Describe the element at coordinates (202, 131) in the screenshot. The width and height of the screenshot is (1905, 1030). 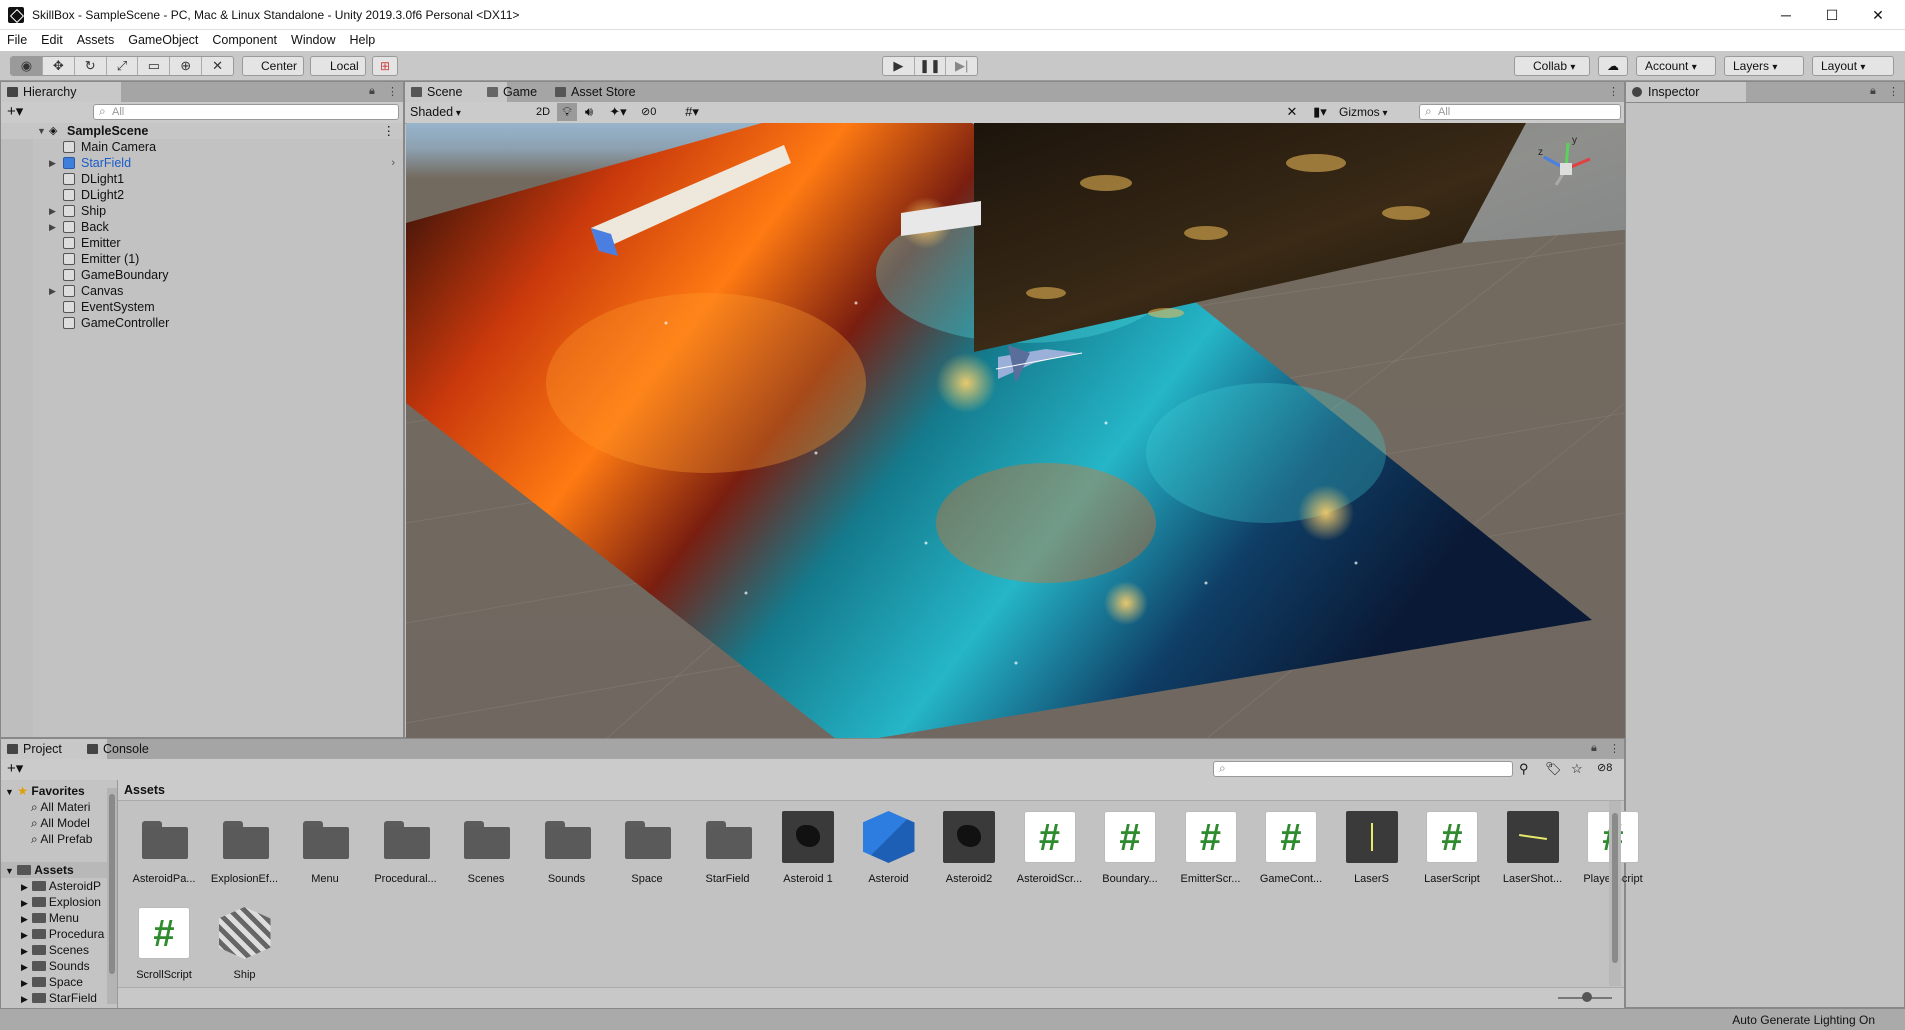
I see `scene-row: ▼ ◈ SampleScene ⋮` at that location.